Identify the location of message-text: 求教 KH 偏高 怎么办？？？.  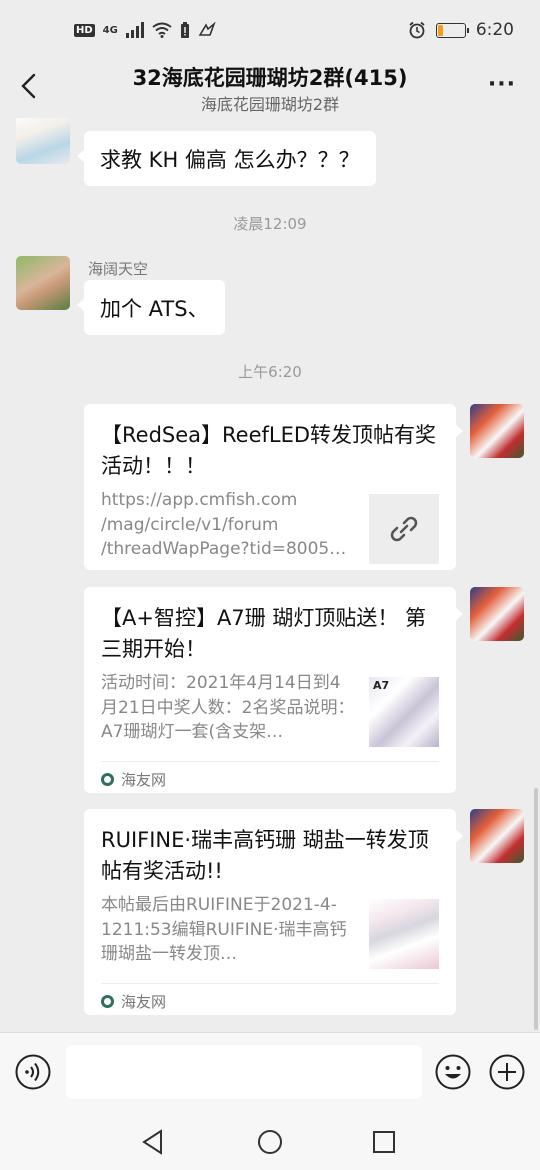
(230, 159).